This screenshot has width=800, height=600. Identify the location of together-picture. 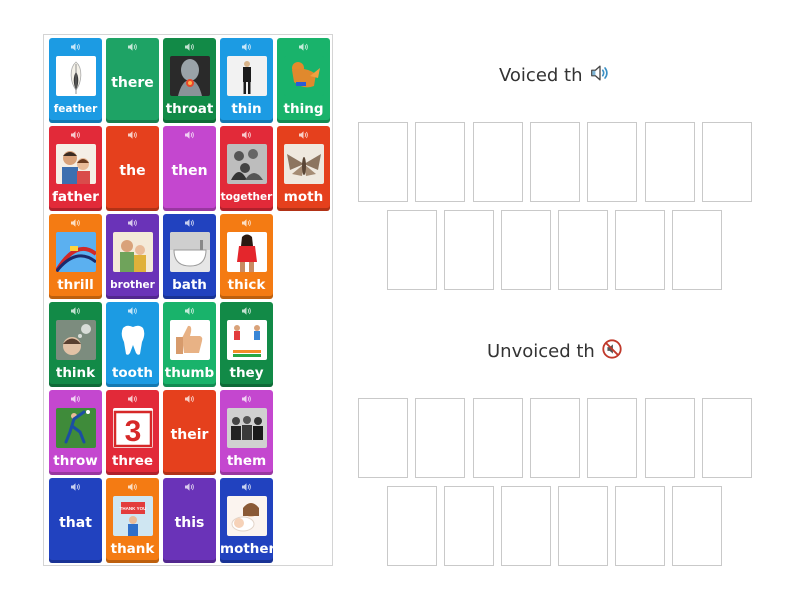
(247, 164).